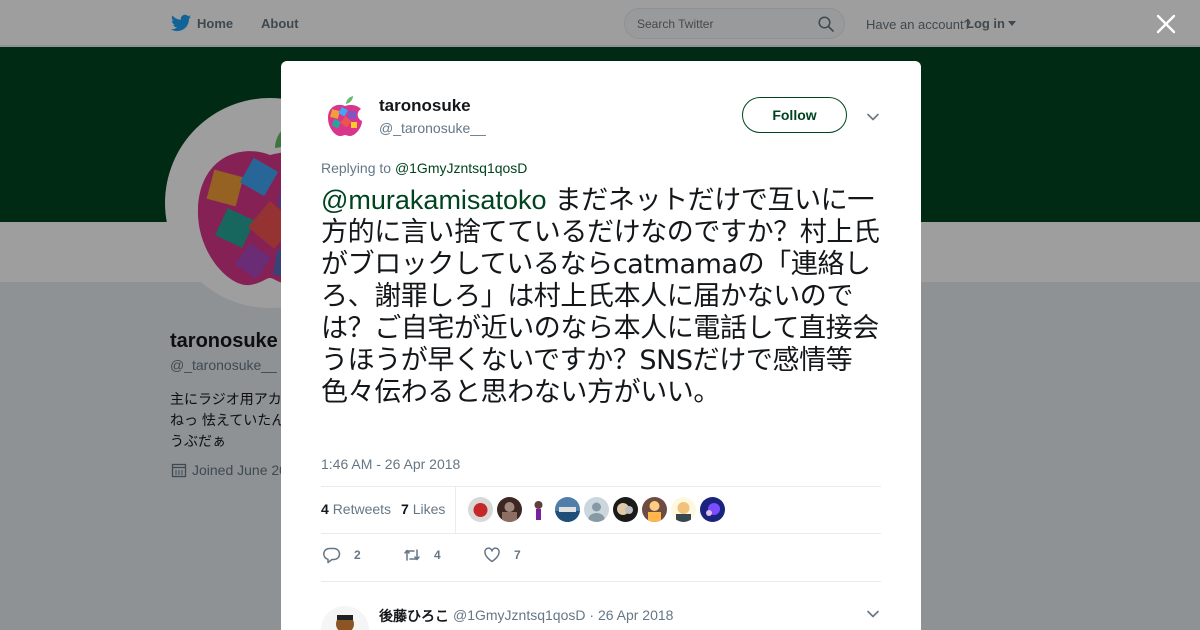  What do you see at coordinates (519, 615) in the screenshot?
I see `reply-author-handle: @1GmyJzntsq1qosD` at bounding box center [519, 615].